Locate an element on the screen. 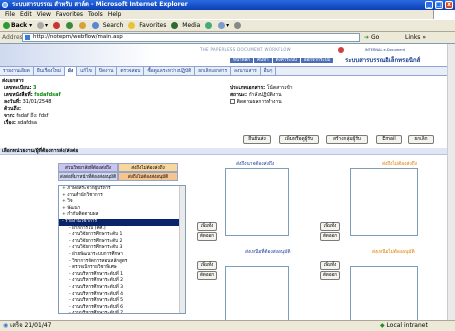  nav-item-monitor: ซื้อดูแลระหว่างปฏิบัติ is located at coordinates (170, 71).